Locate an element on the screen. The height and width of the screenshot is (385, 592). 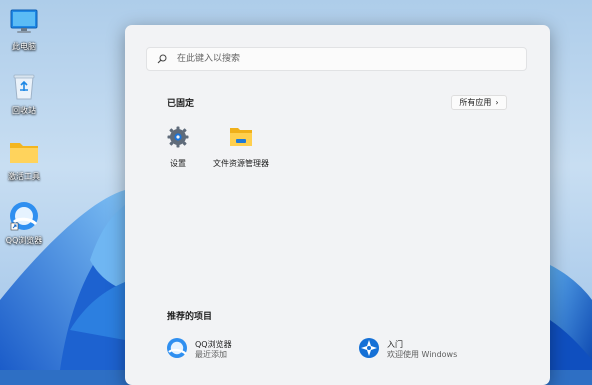
chevron-right-icon: › is located at coordinates (497, 102).